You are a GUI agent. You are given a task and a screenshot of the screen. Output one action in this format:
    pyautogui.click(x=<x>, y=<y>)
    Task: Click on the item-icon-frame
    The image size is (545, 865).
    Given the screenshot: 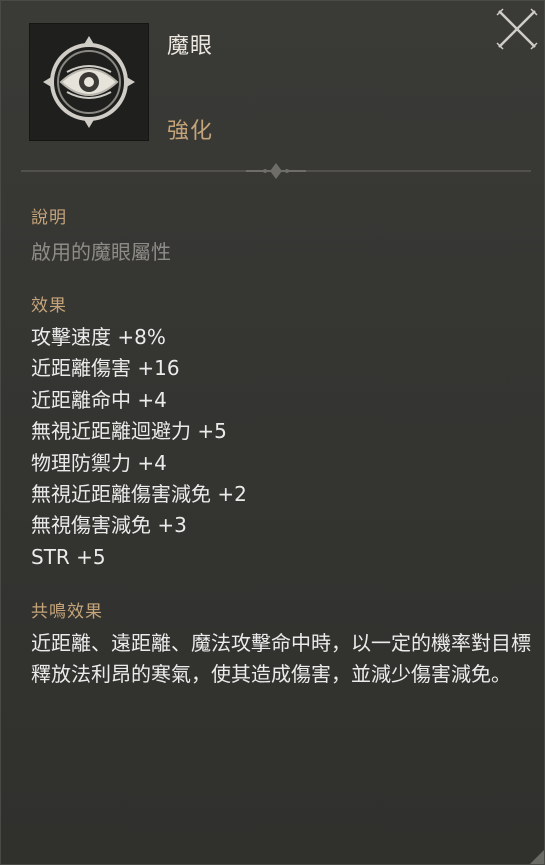 What is the action you would take?
    pyautogui.click(x=89, y=82)
    